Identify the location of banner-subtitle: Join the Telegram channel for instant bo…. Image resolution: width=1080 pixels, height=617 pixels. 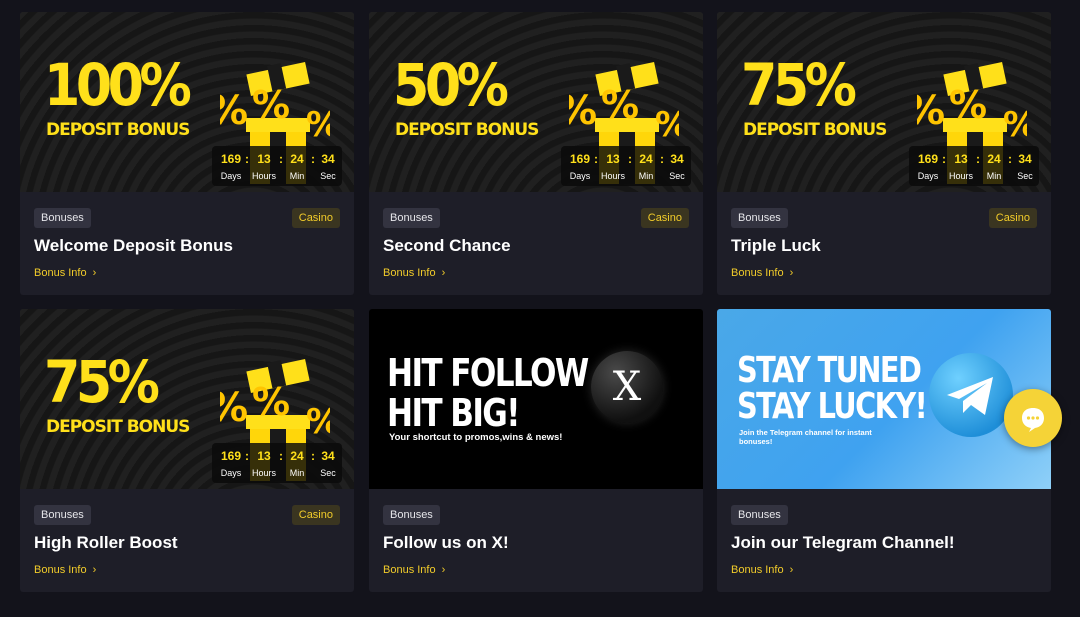
(805, 437).